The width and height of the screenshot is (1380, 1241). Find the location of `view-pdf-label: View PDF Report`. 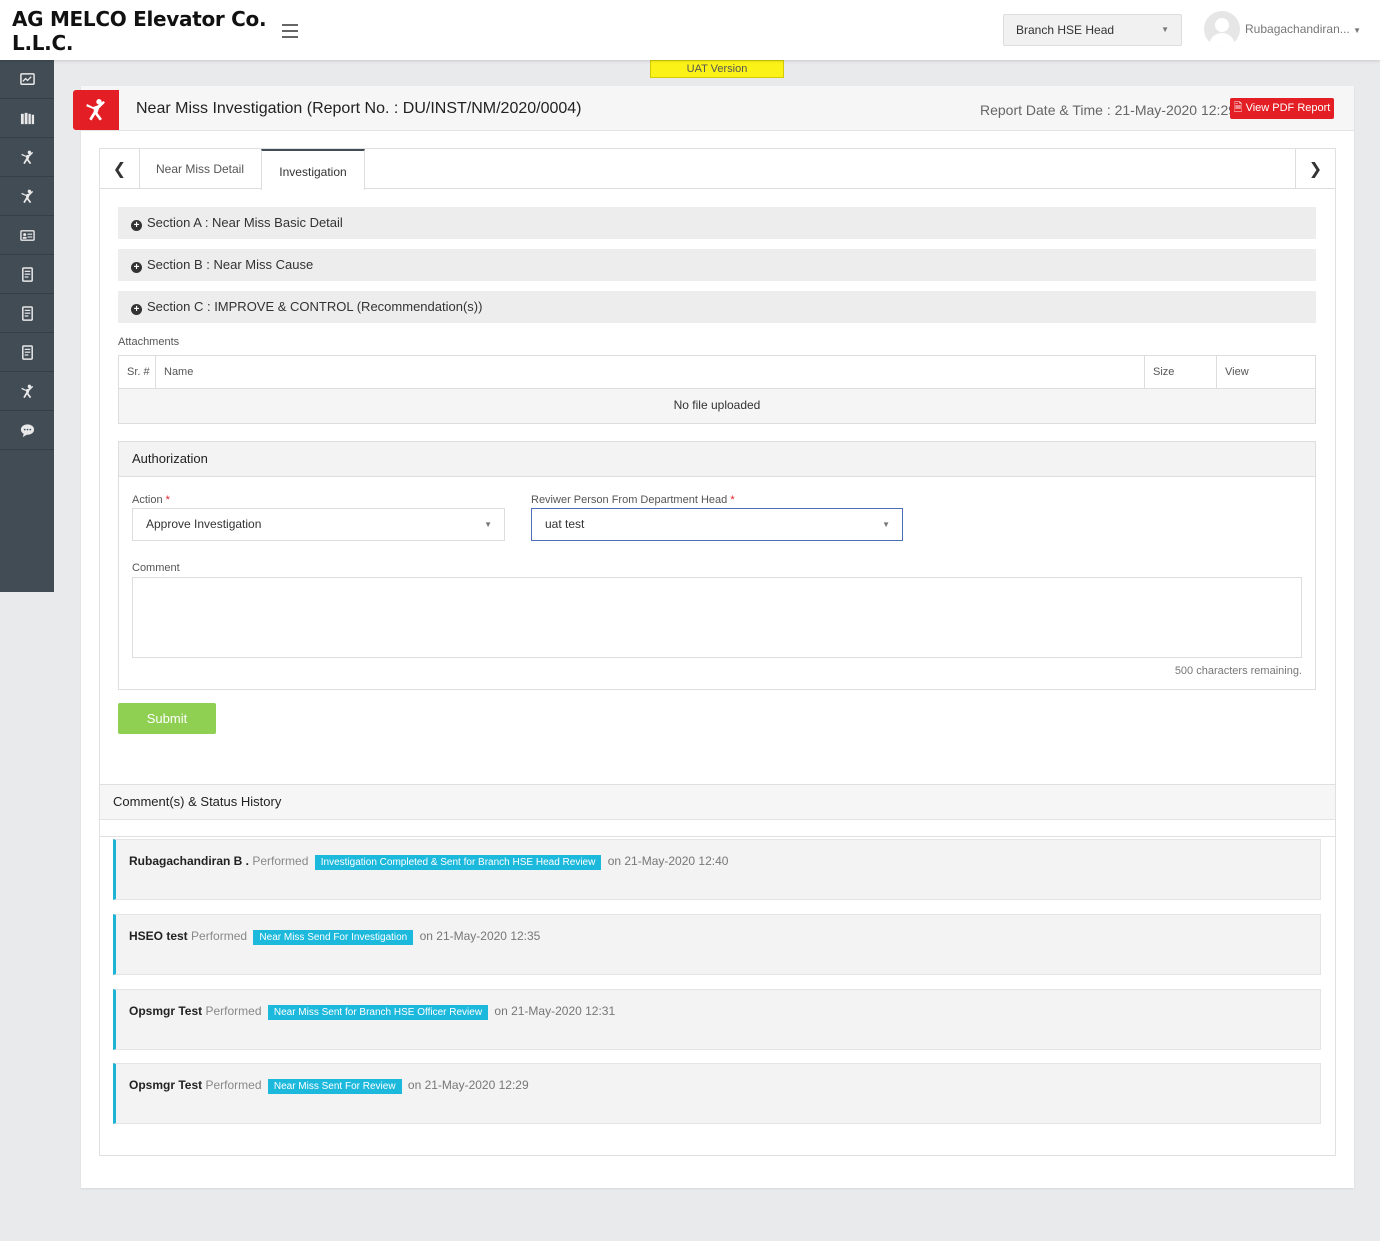

view-pdf-label: View PDF Report is located at coordinates (1288, 108).